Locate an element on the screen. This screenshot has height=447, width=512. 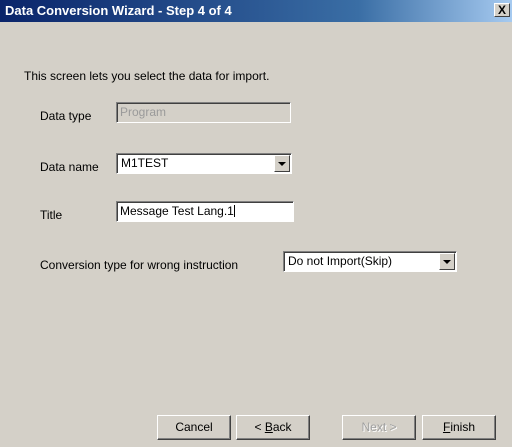
text-caret is located at coordinates (234, 211).